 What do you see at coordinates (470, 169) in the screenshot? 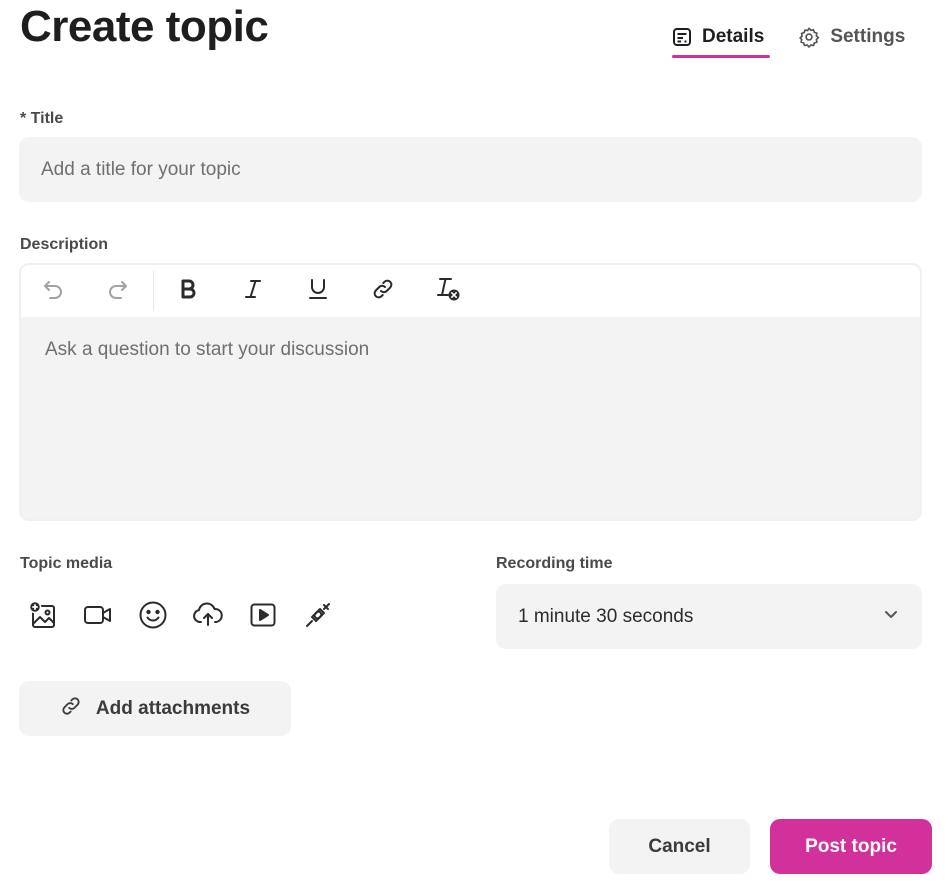
I see `title-input` at bounding box center [470, 169].